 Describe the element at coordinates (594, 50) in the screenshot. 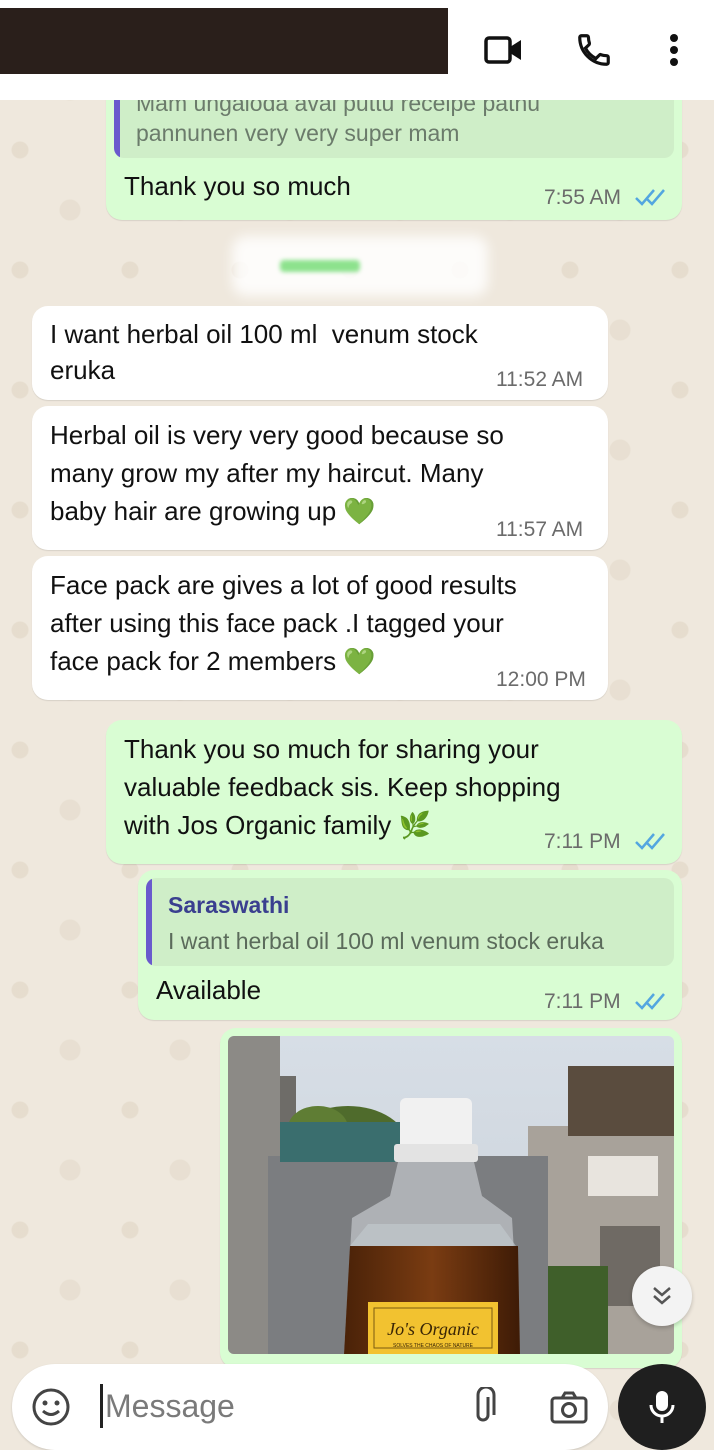

I see `phone-icon` at that location.